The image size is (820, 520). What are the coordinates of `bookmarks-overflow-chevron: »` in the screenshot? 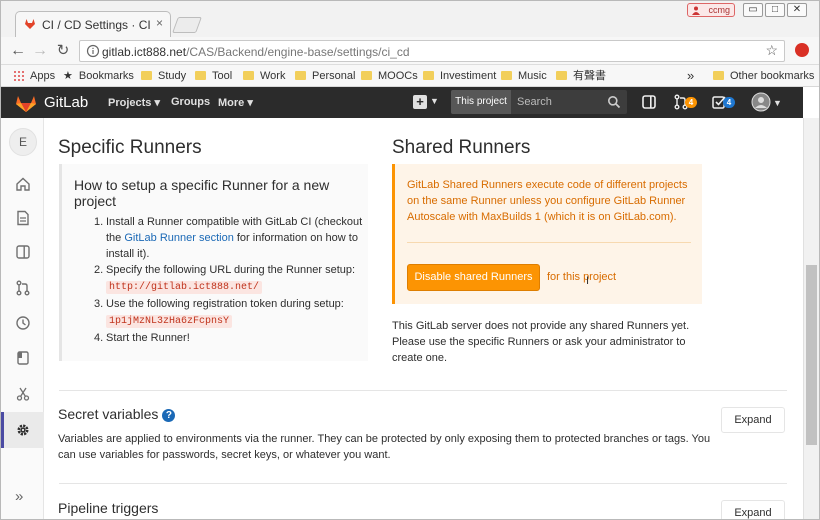 It's located at (690, 76).